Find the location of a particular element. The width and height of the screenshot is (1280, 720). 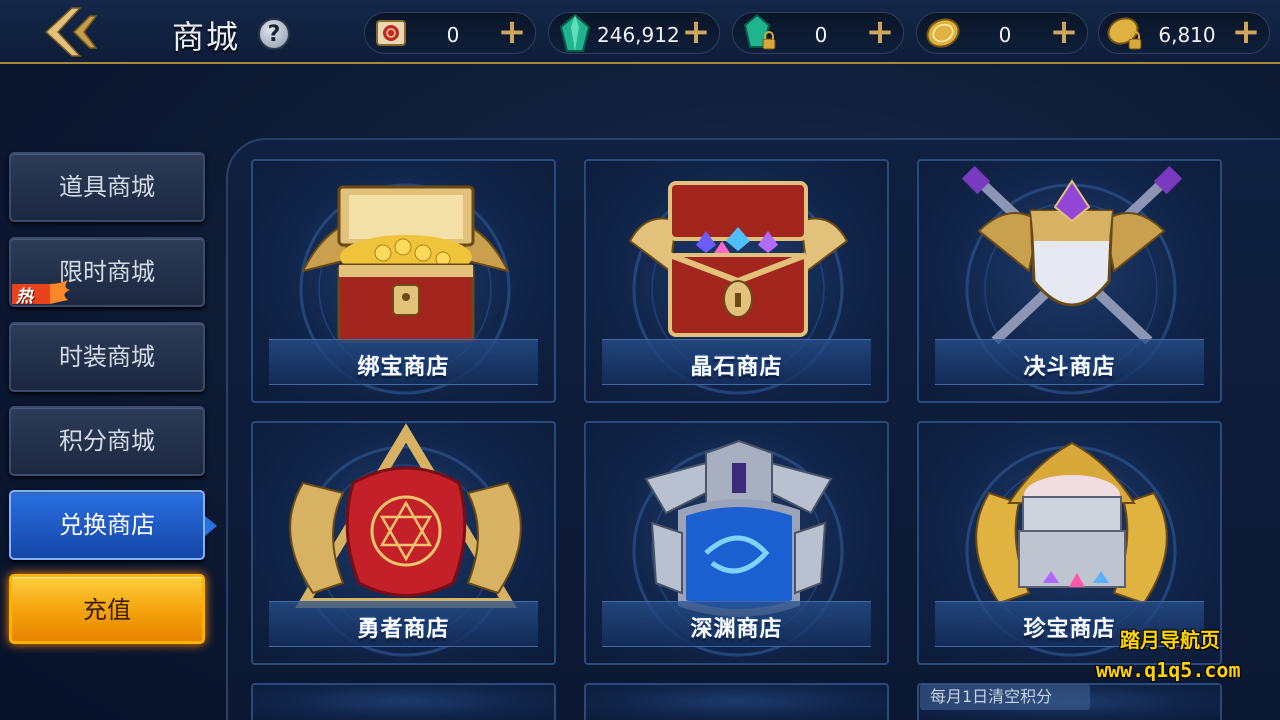

add-scroll-button: + is located at coordinates (512, 32).